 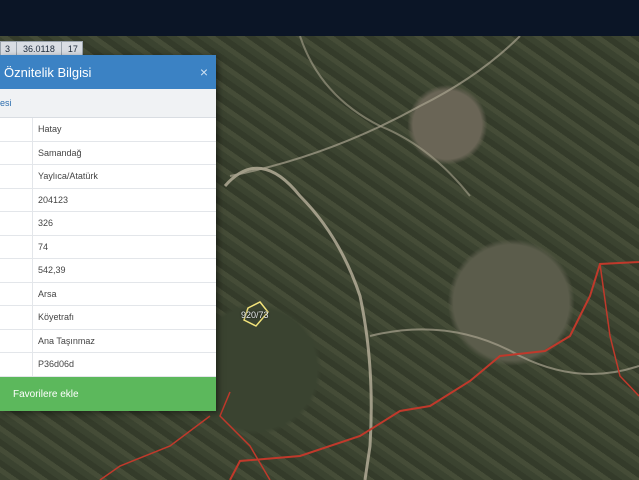 What do you see at coordinates (108, 394) in the screenshot?
I see `add-to-favorites-button: Favorilere ekle` at bounding box center [108, 394].